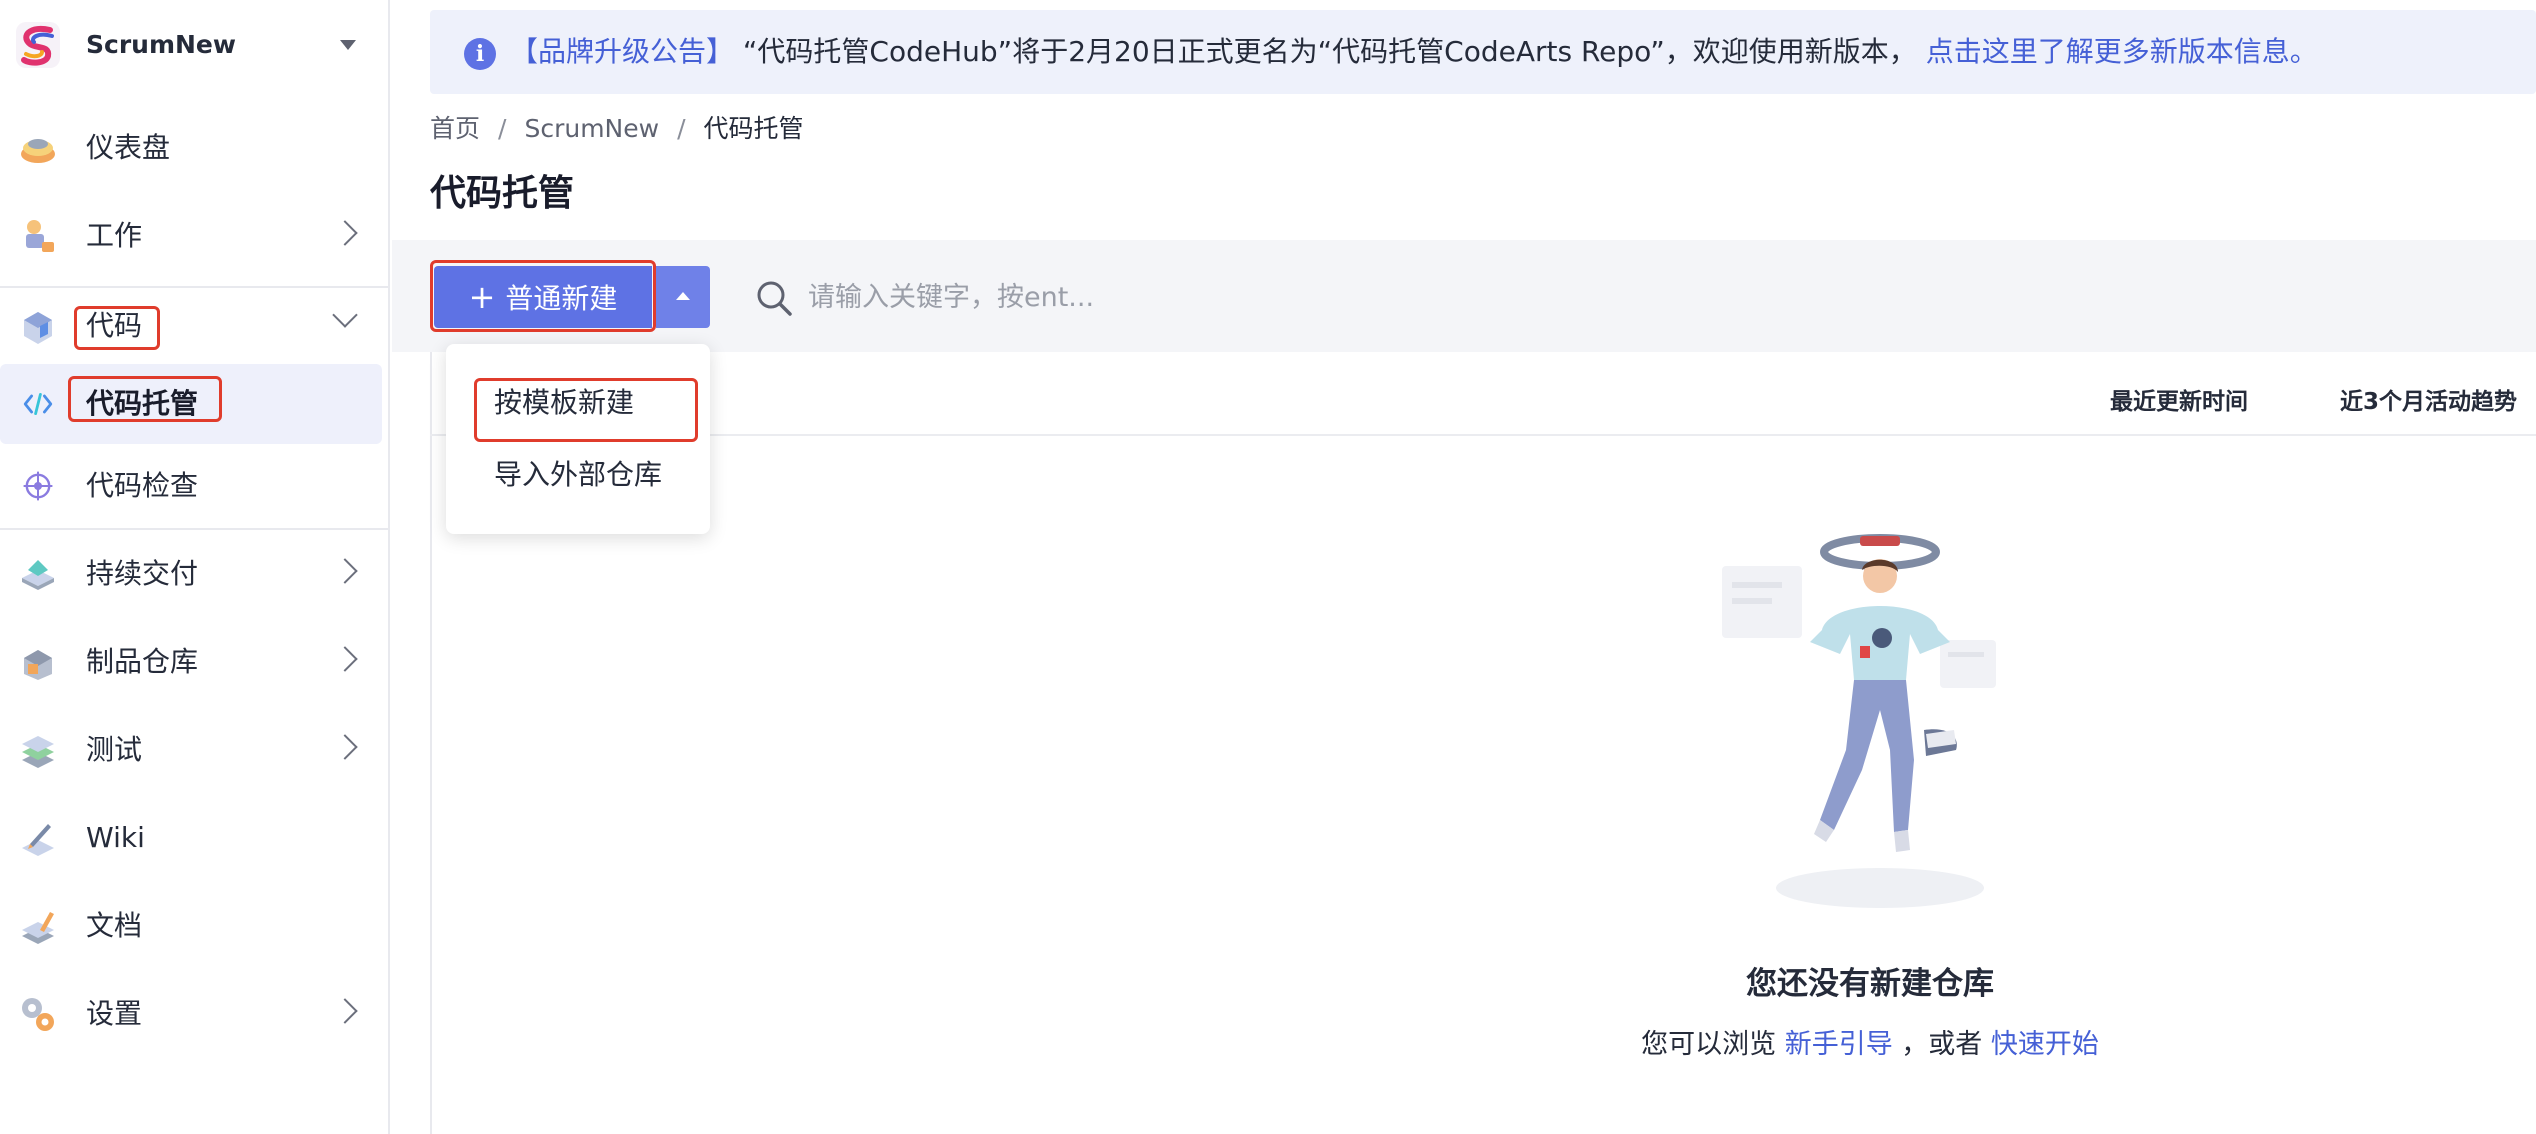  Describe the element at coordinates (578, 475) in the screenshot. I see `menu-item-import-repo: 导入外部仓库` at that location.